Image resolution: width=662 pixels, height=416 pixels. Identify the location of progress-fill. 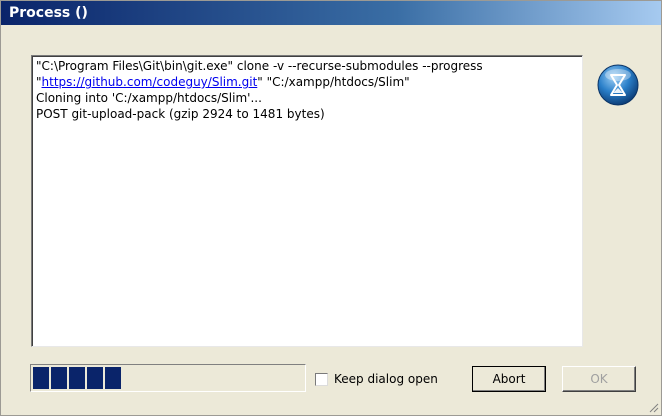
(168, 378).